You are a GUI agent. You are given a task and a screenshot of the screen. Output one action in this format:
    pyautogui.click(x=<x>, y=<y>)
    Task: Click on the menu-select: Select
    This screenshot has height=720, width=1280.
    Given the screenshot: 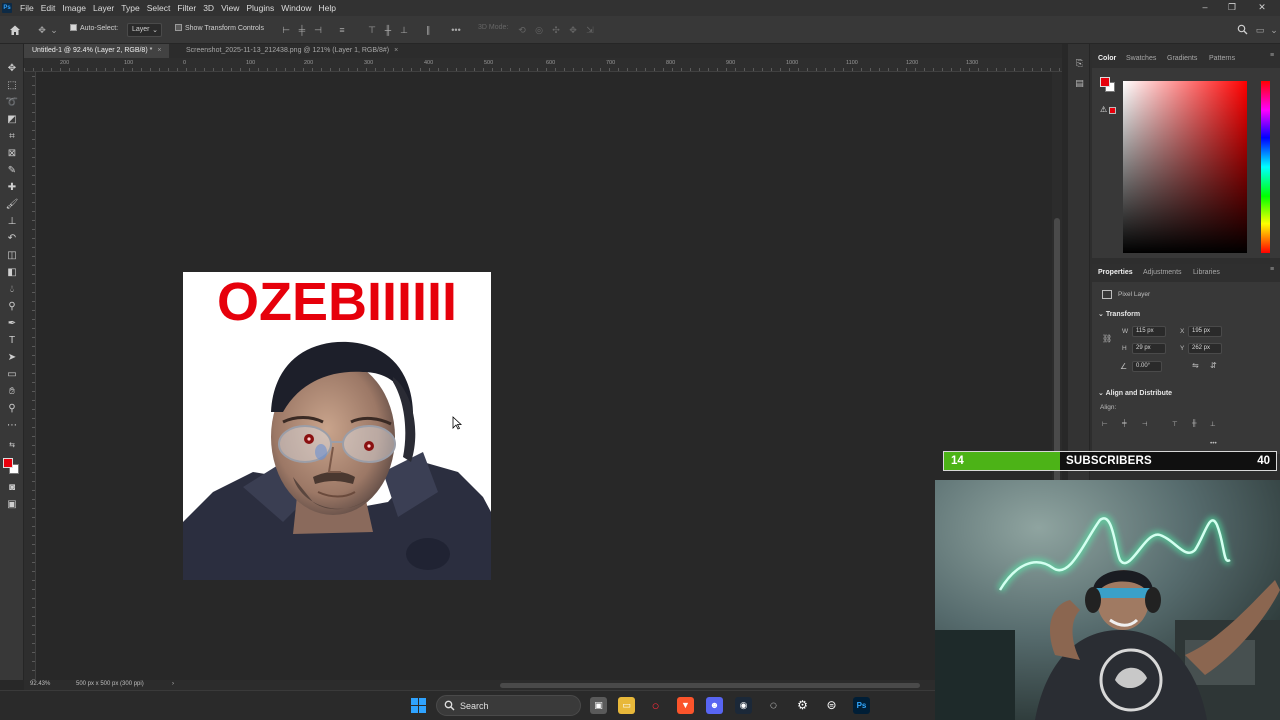 What is the action you would take?
    pyautogui.click(x=159, y=8)
    